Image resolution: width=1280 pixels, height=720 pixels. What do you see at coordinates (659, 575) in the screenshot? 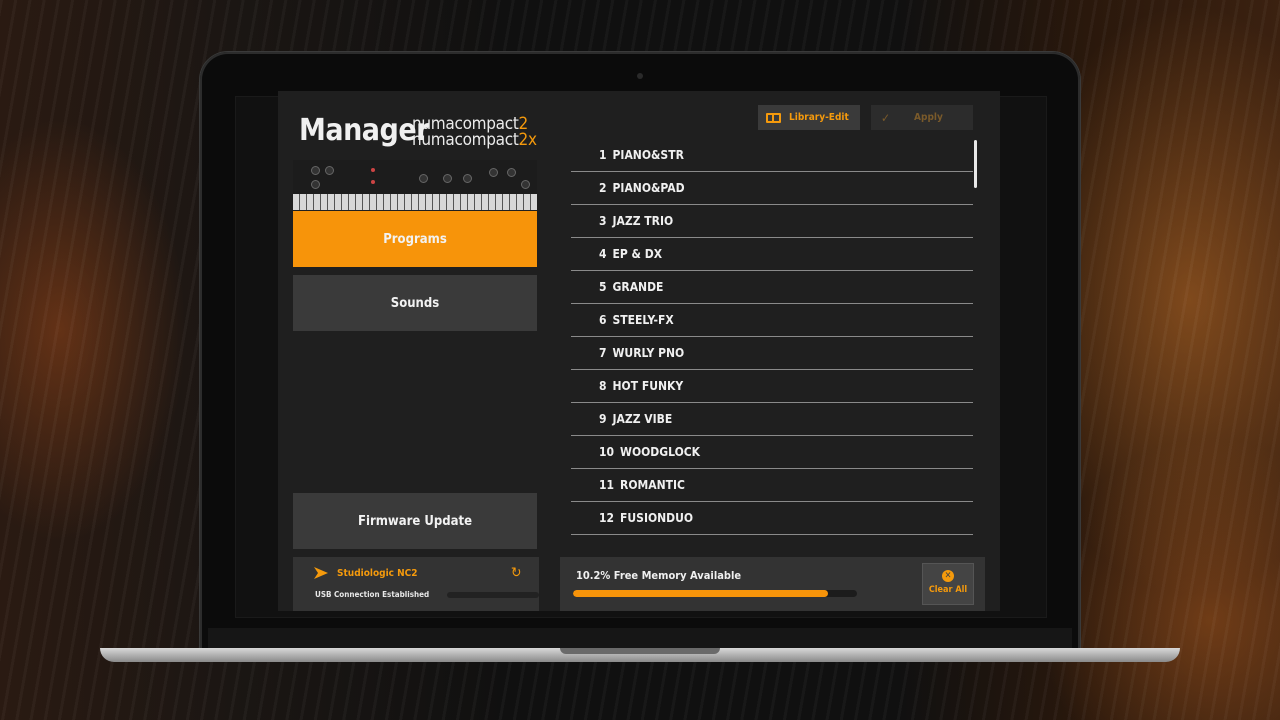
I see `memory-status: 10.2% Free Memory Available` at bounding box center [659, 575].